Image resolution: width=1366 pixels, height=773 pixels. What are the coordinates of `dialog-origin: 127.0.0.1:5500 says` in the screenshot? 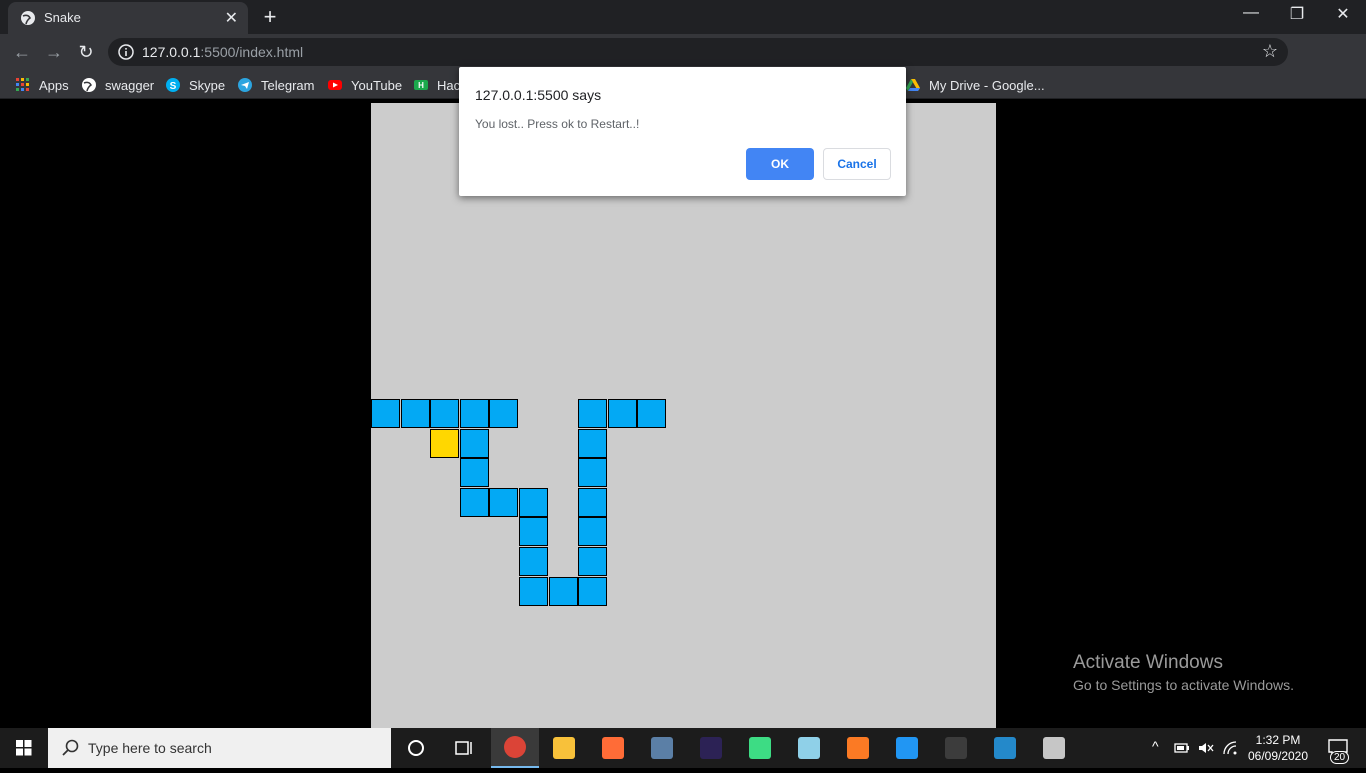 It's located at (538, 95).